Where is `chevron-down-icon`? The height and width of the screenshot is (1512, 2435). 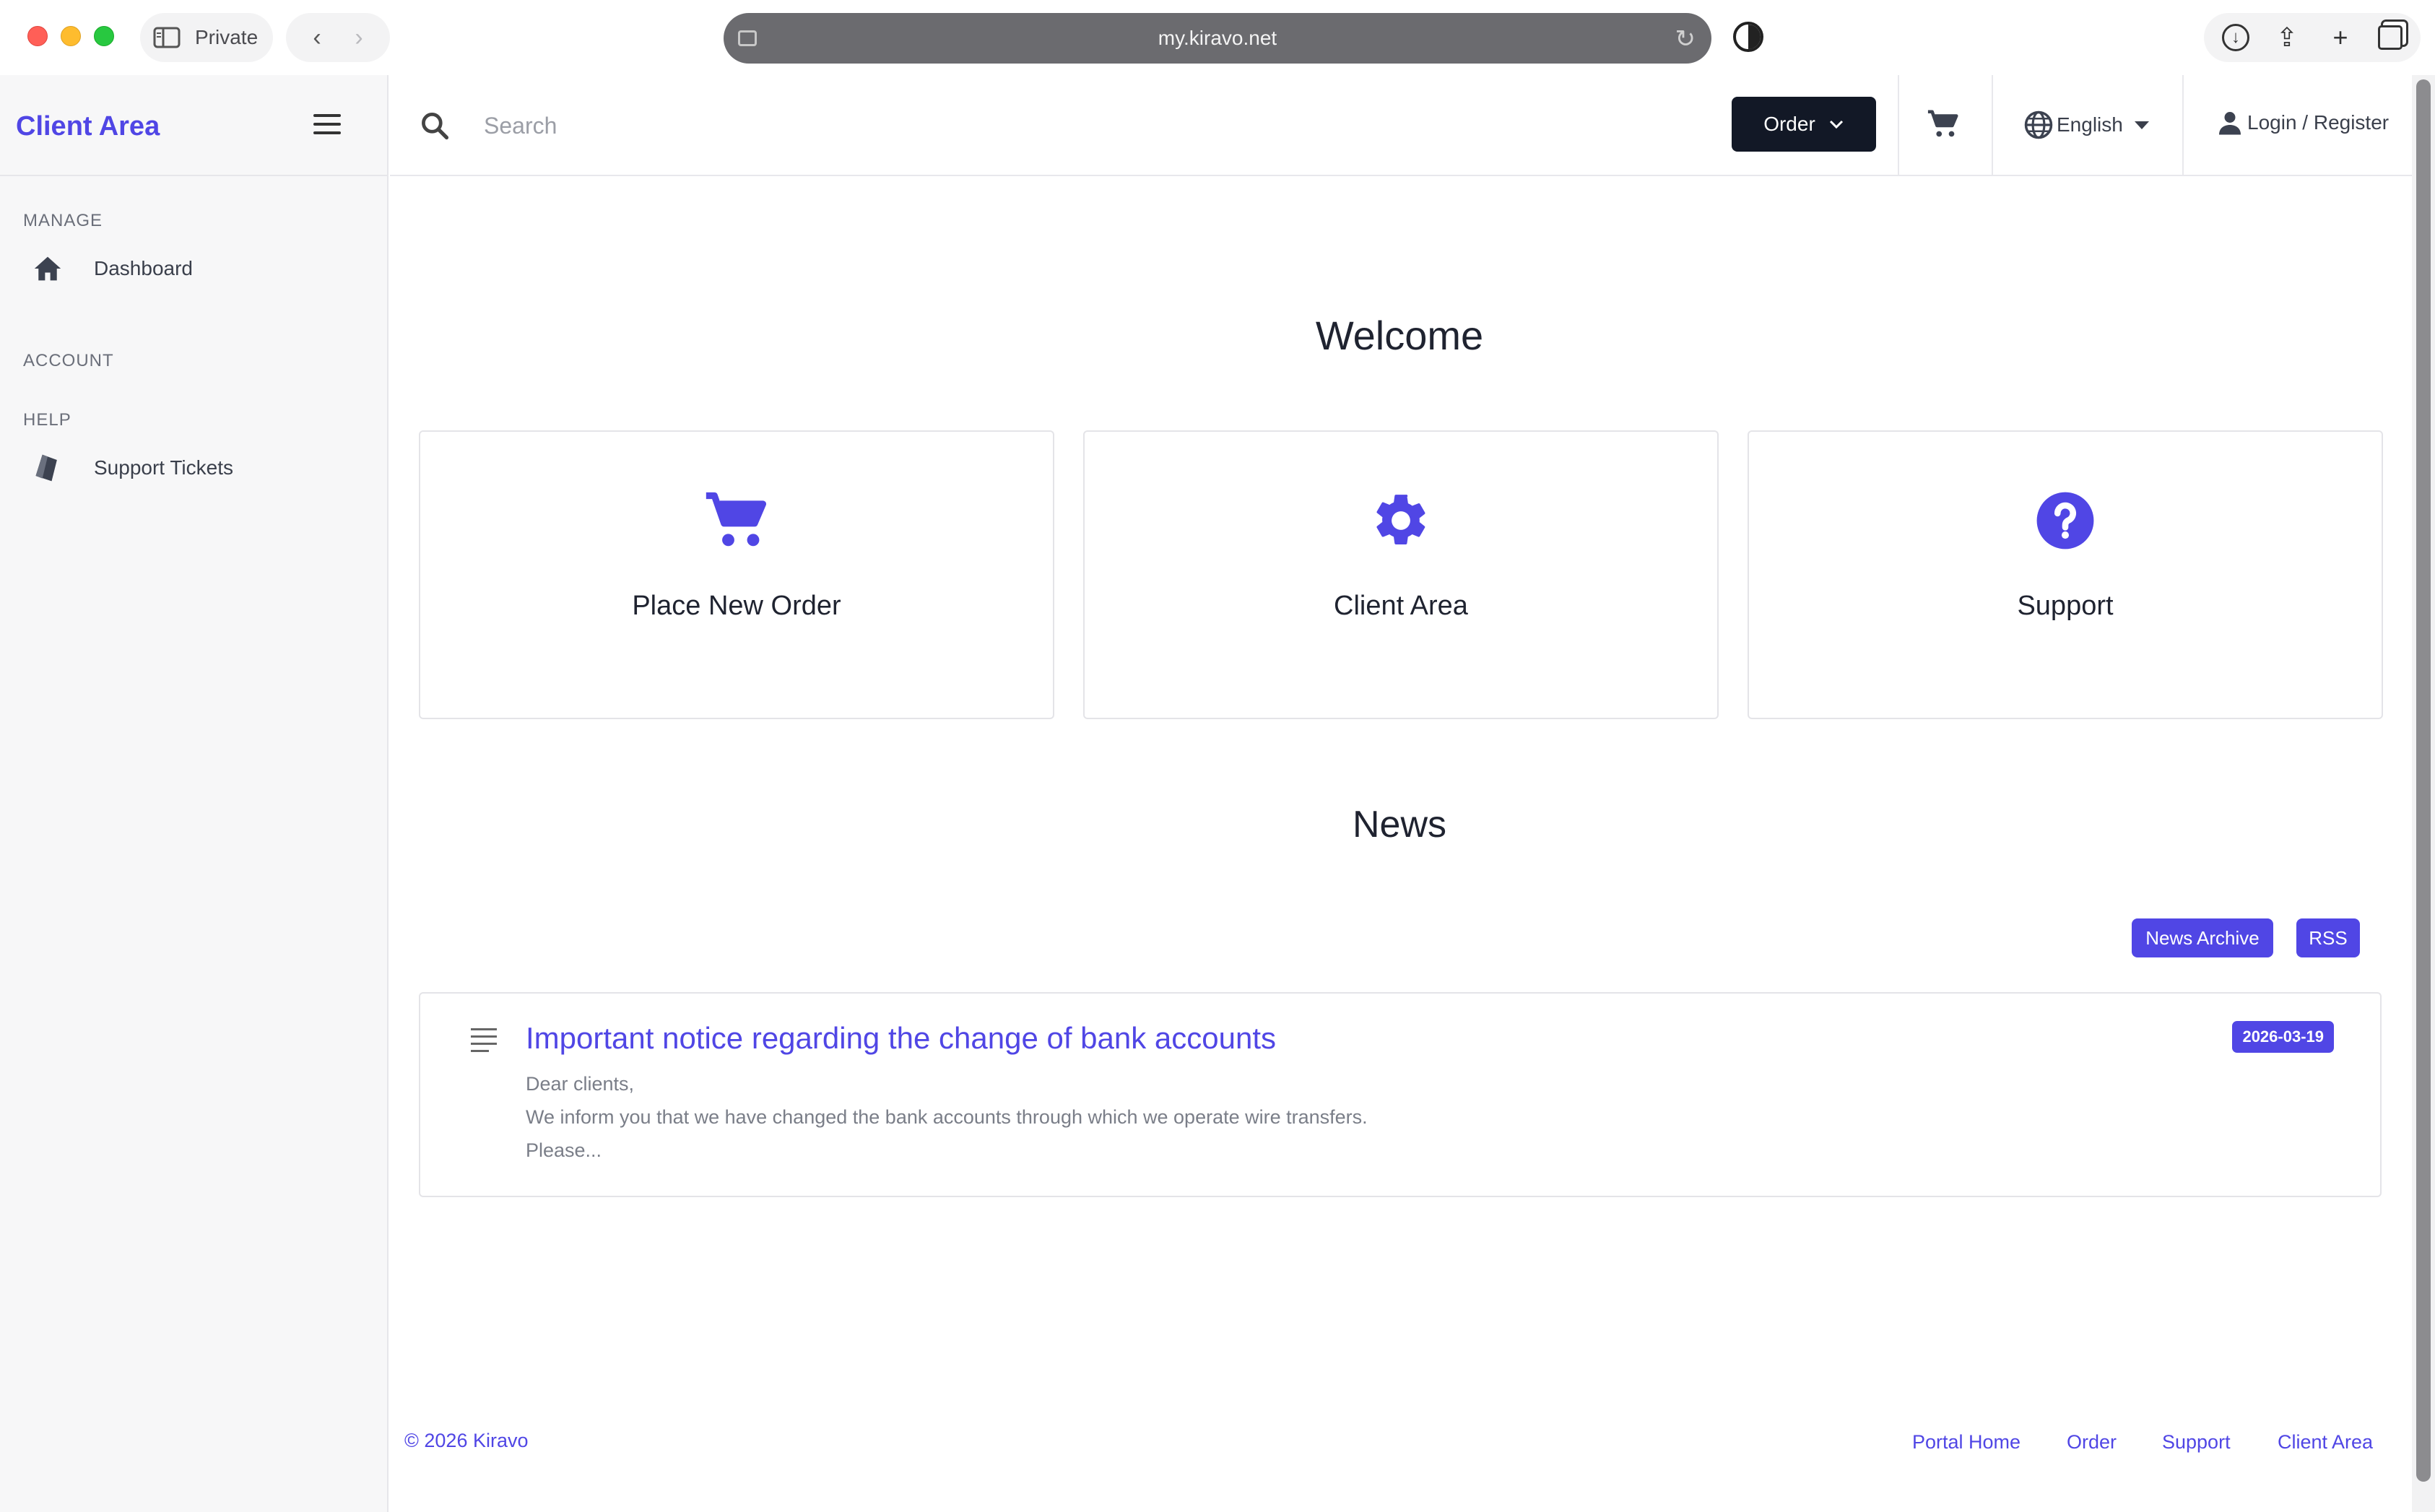 chevron-down-icon is located at coordinates (1836, 124).